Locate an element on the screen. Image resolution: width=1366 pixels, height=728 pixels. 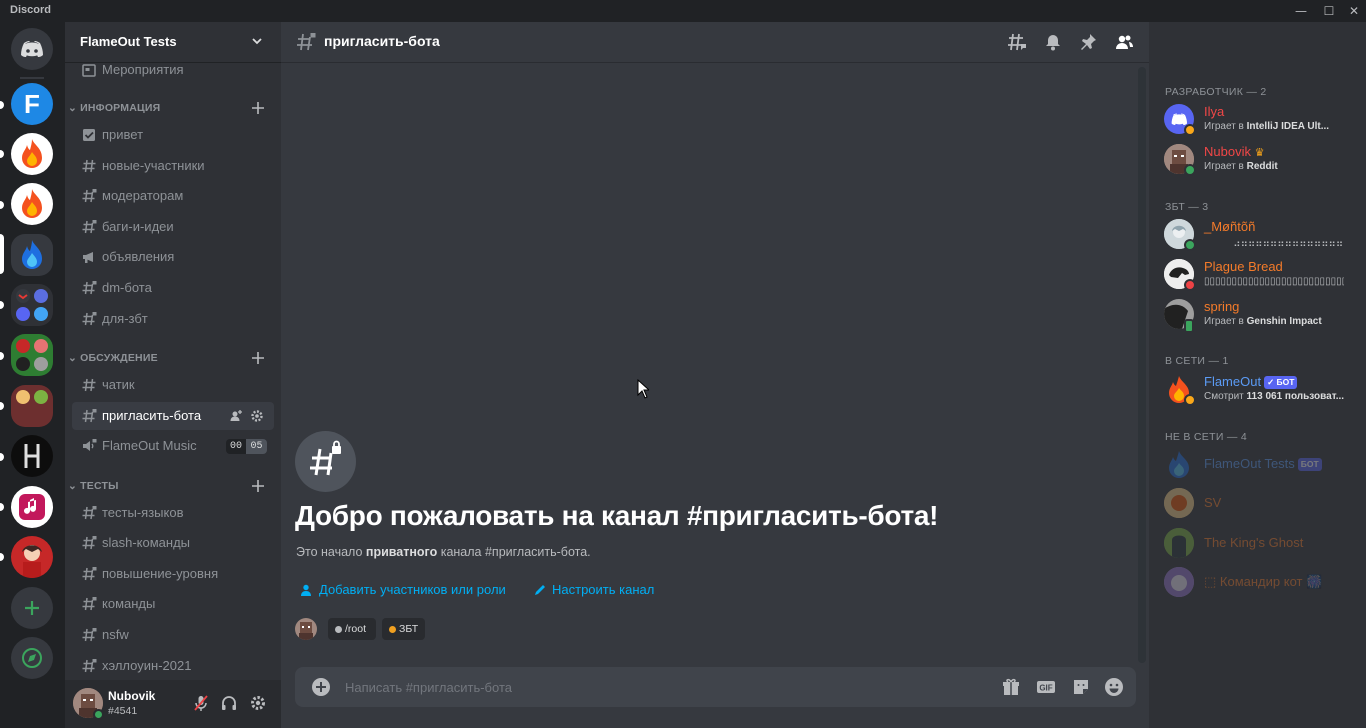
message-input is located at coordinates (645, 687).